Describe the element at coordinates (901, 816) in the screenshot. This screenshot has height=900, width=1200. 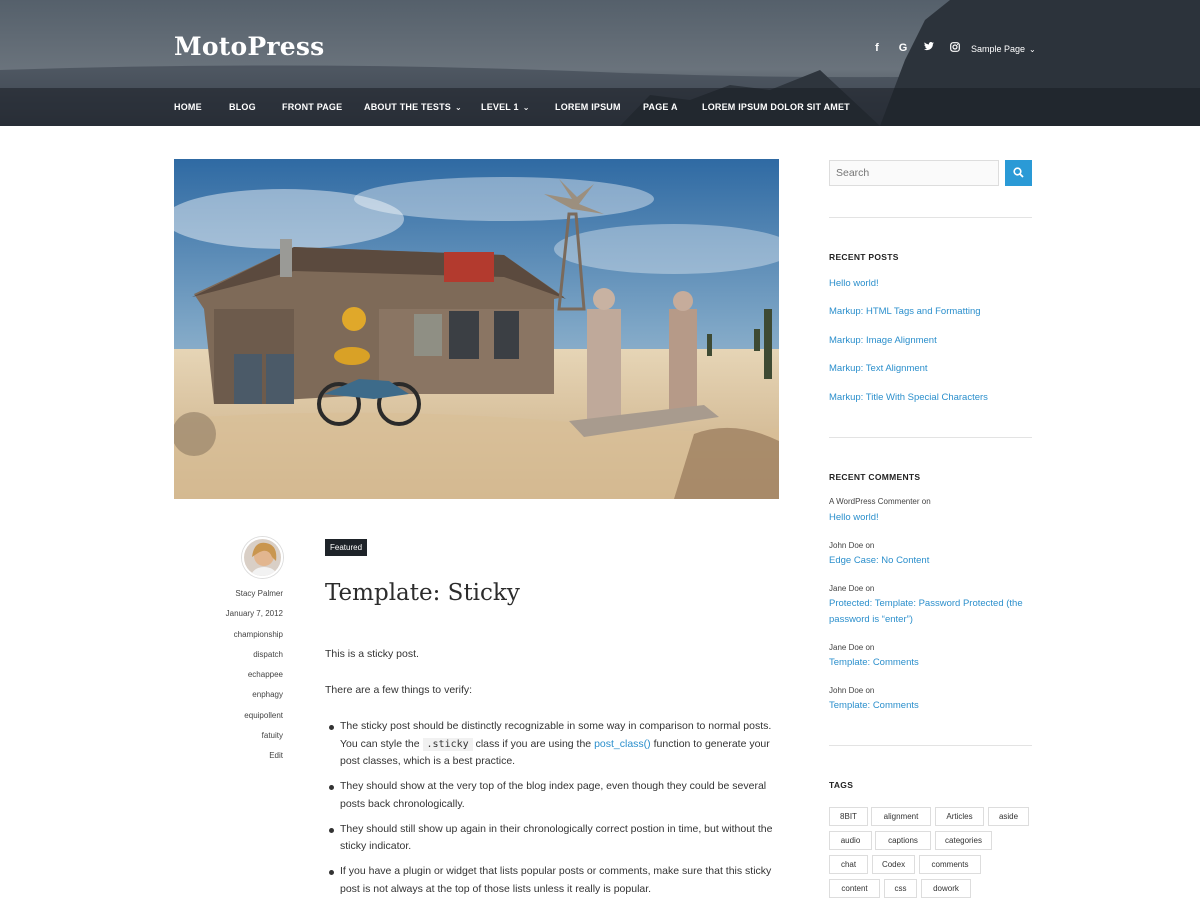
I see `tag-link: alignment` at that location.